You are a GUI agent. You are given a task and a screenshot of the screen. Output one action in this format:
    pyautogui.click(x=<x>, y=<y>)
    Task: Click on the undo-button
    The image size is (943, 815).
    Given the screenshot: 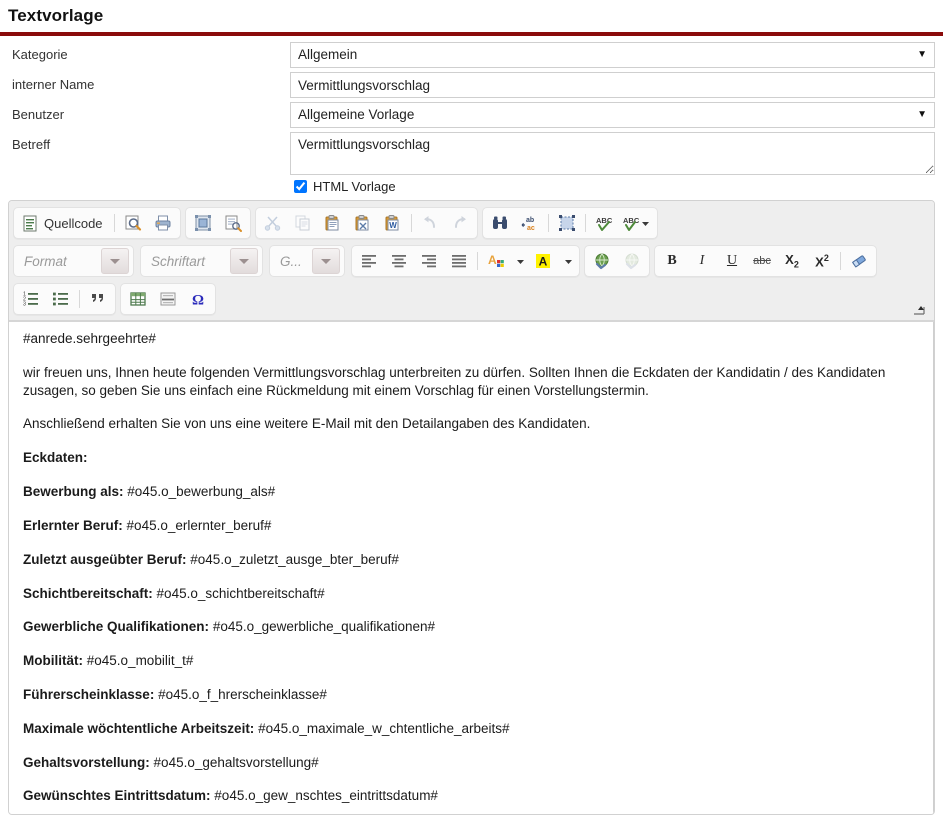 What is the action you would take?
    pyautogui.click(x=430, y=223)
    